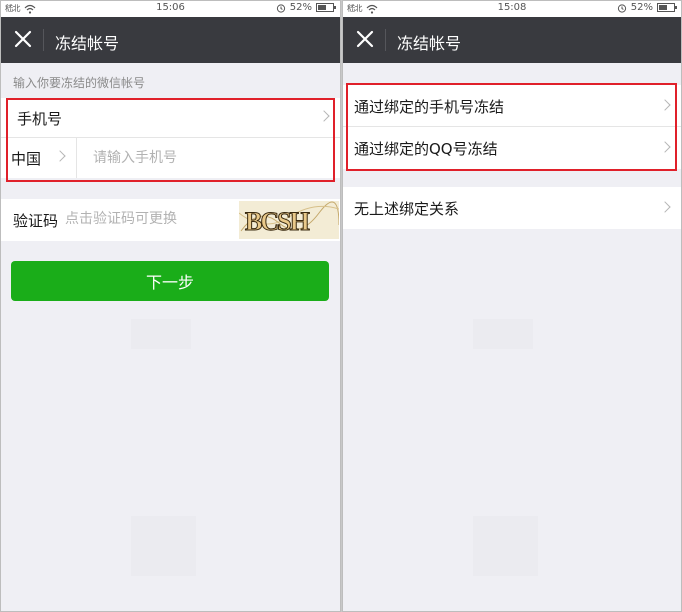 This screenshot has width=682, height=612. I want to click on phone-input-row: 中国, so click(170, 158).